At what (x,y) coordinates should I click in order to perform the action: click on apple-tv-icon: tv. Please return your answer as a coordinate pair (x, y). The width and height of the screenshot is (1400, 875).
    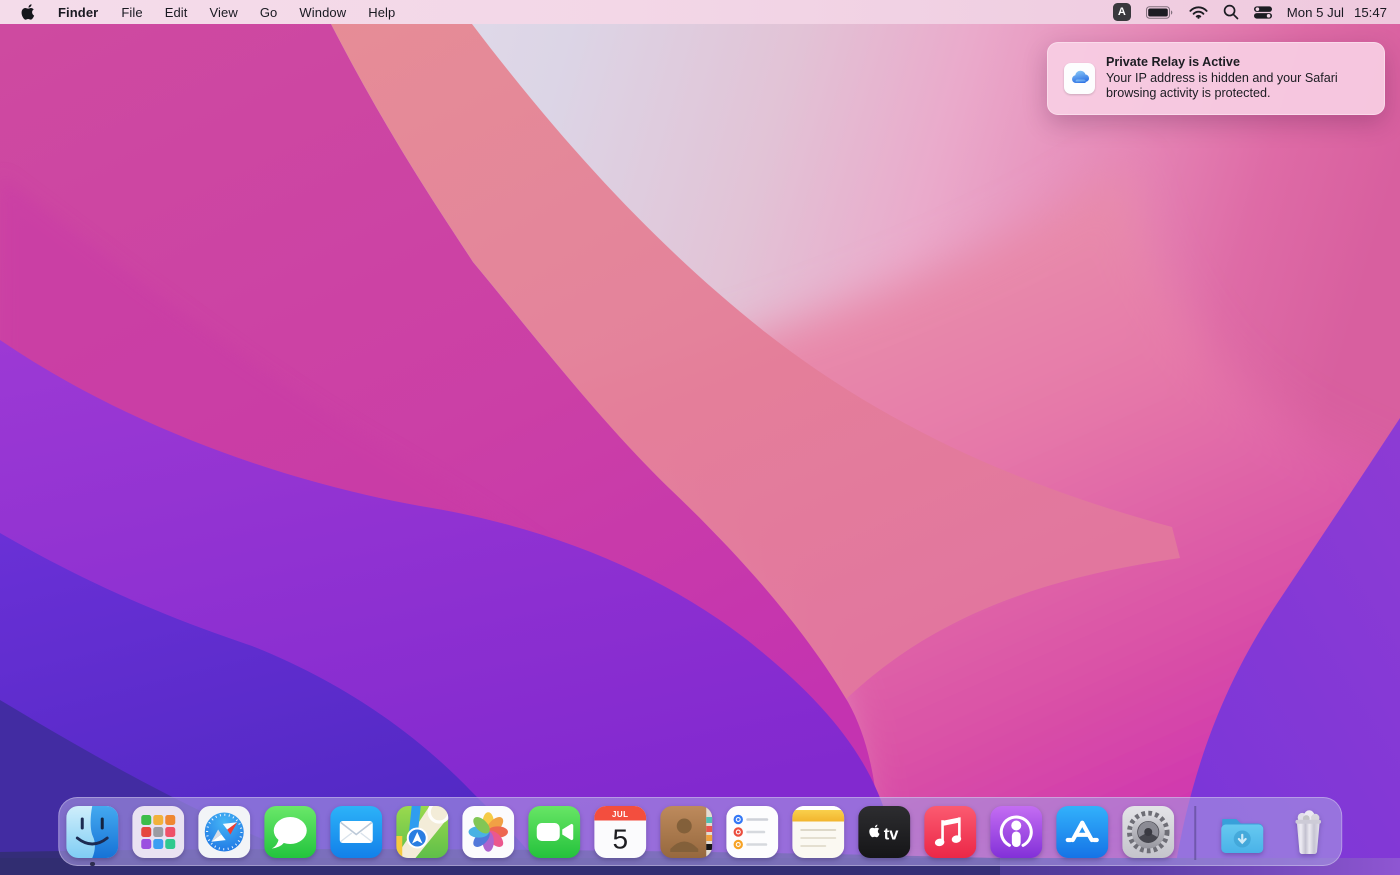
    Looking at the image, I should click on (884, 832).